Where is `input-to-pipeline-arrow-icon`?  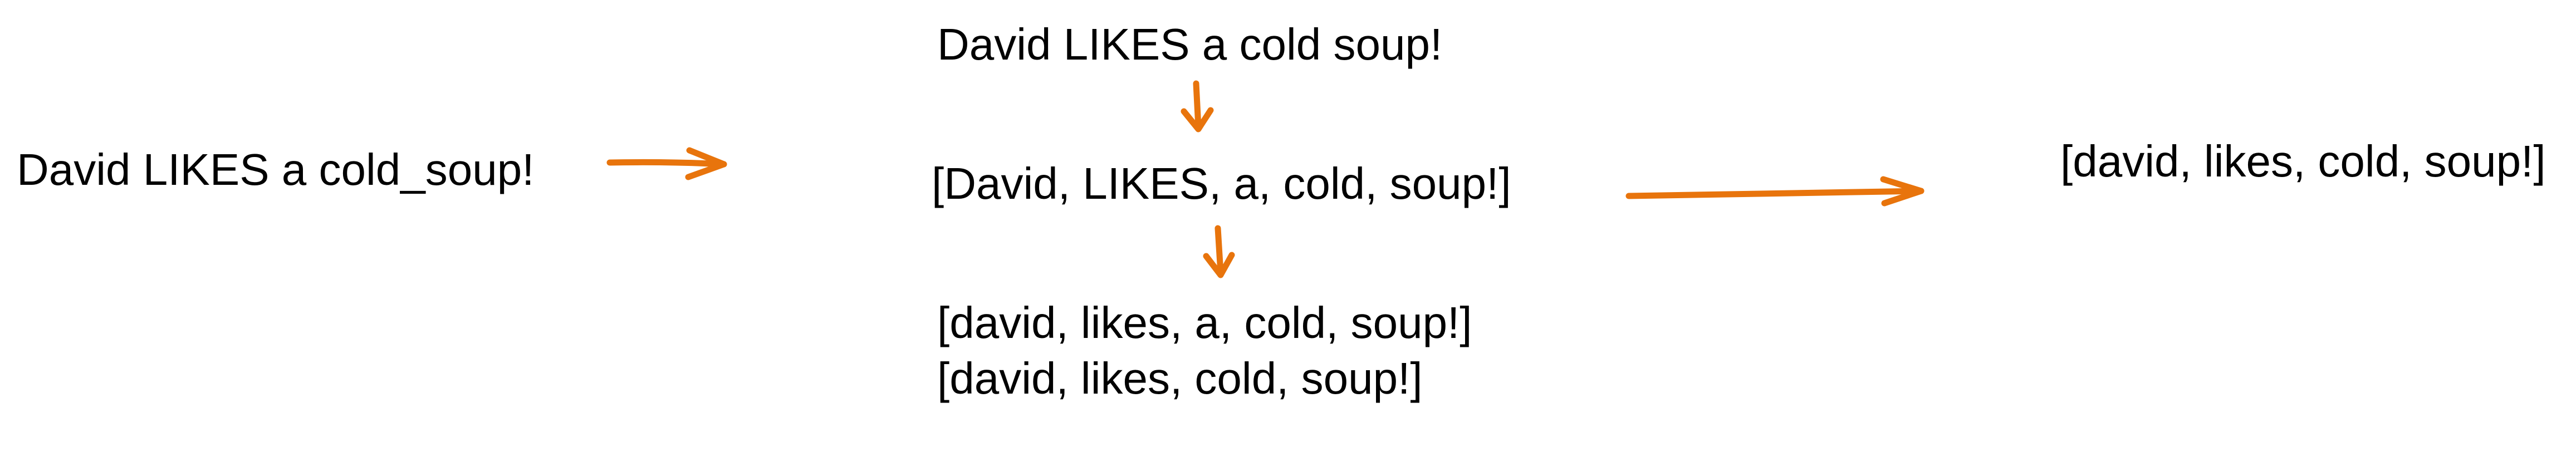
input-to-pipeline-arrow-icon is located at coordinates (667, 163).